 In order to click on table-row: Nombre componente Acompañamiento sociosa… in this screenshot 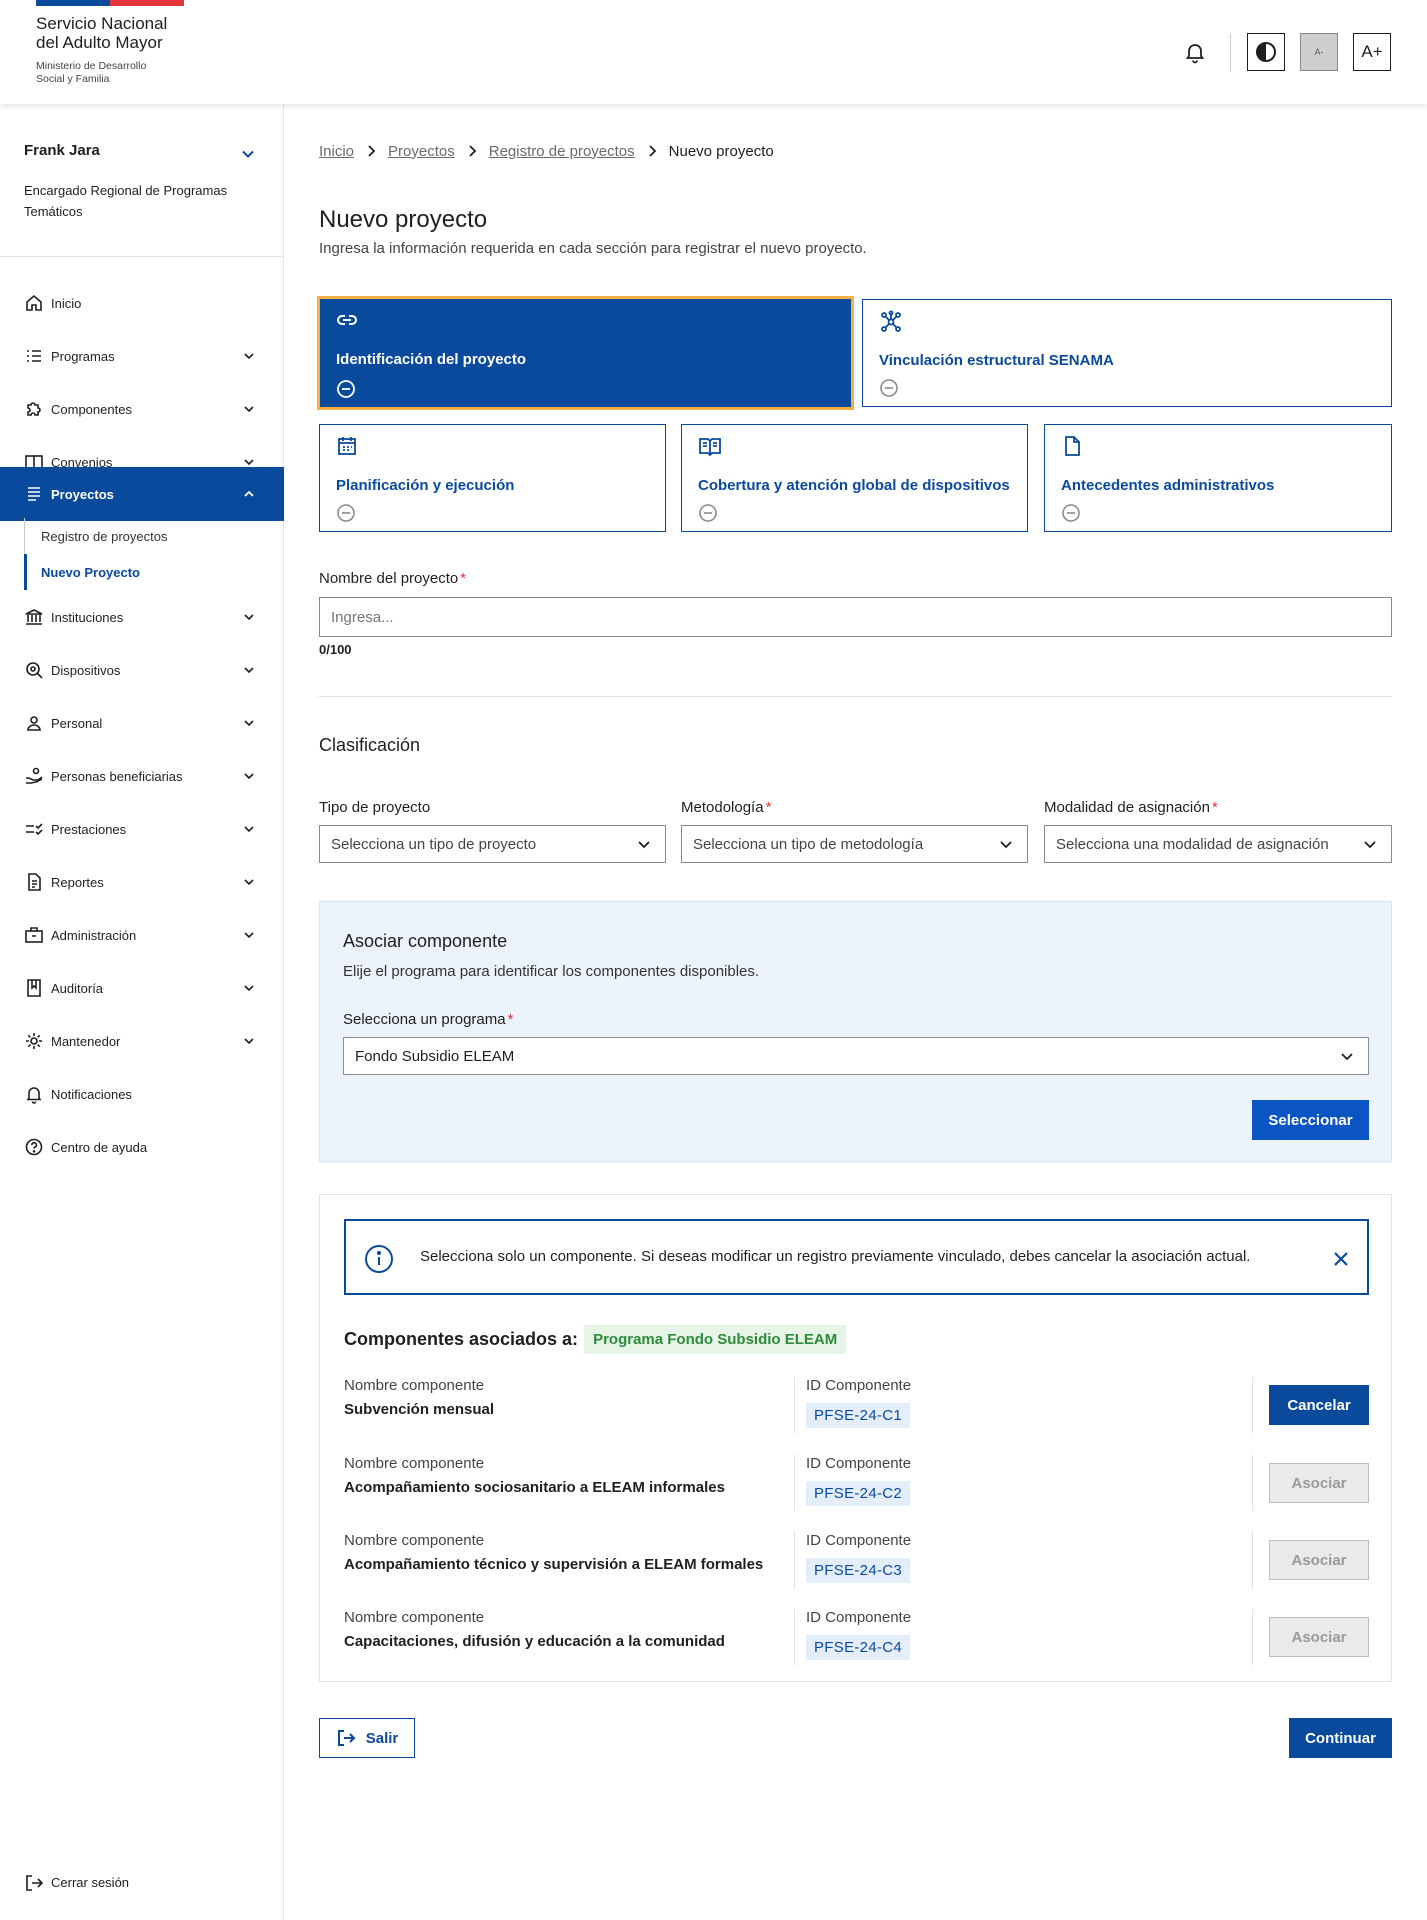, I will do `click(856, 1487)`.